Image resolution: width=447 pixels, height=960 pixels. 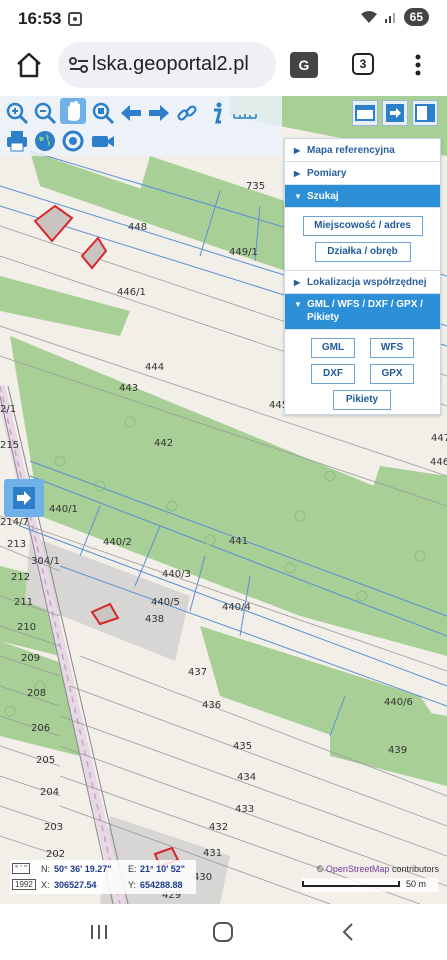 I want to click on pikiety-button: Pikiety, so click(x=362, y=400).